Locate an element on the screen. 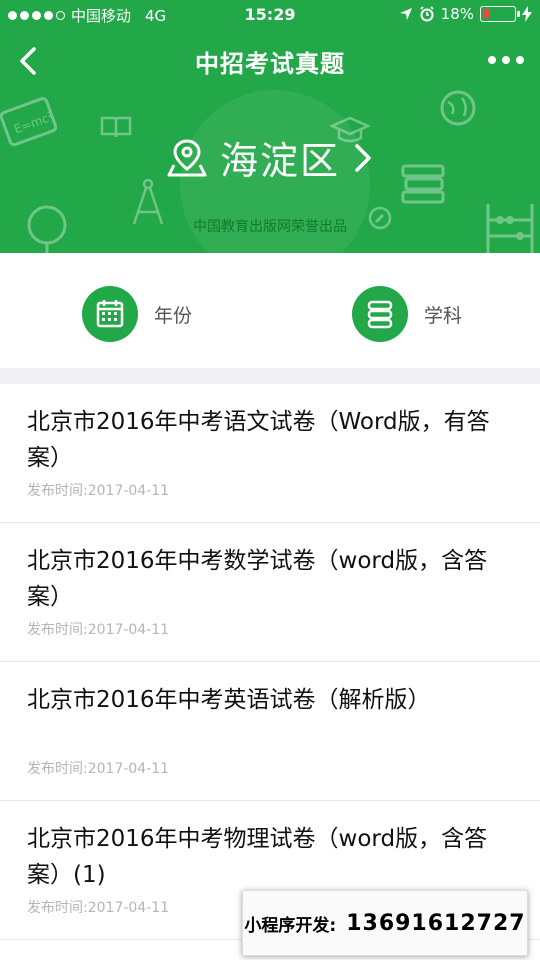 The width and height of the screenshot is (540, 960). map-pin-icon is located at coordinates (187, 157).